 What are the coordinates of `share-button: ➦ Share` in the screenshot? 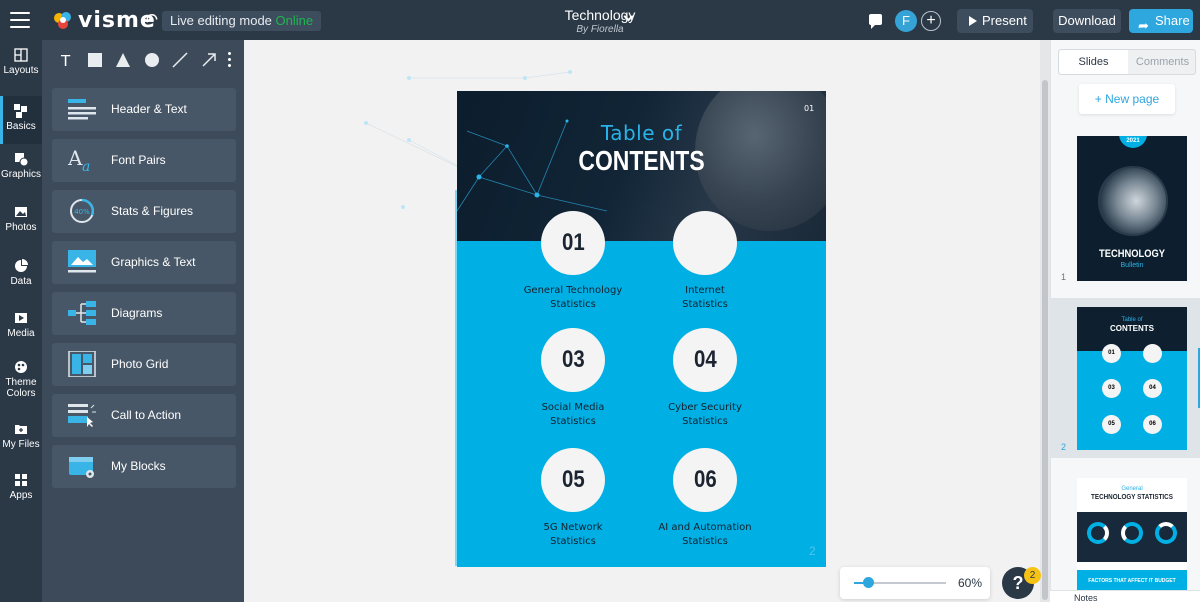 It's located at (1161, 21).